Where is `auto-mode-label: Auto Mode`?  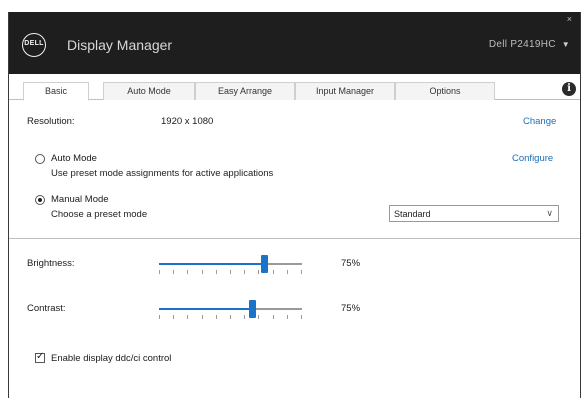
auto-mode-label: Auto Mode is located at coordinates (74, 158).